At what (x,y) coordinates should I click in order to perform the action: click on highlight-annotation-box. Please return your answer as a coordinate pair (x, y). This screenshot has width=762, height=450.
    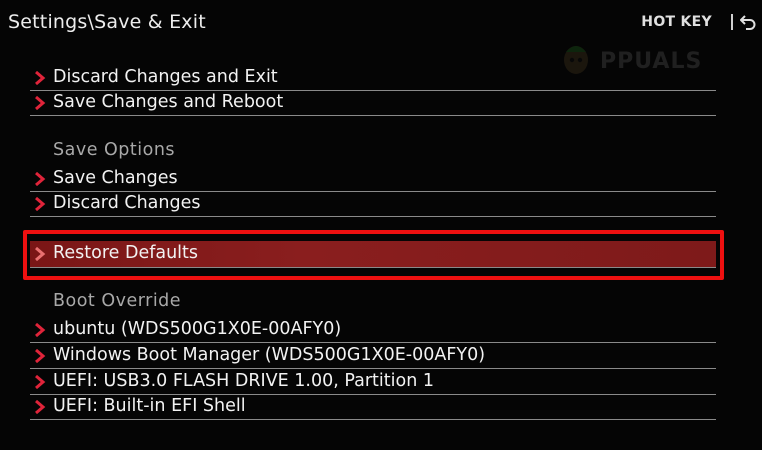
    Looking at the image, I should click on (373, 255).